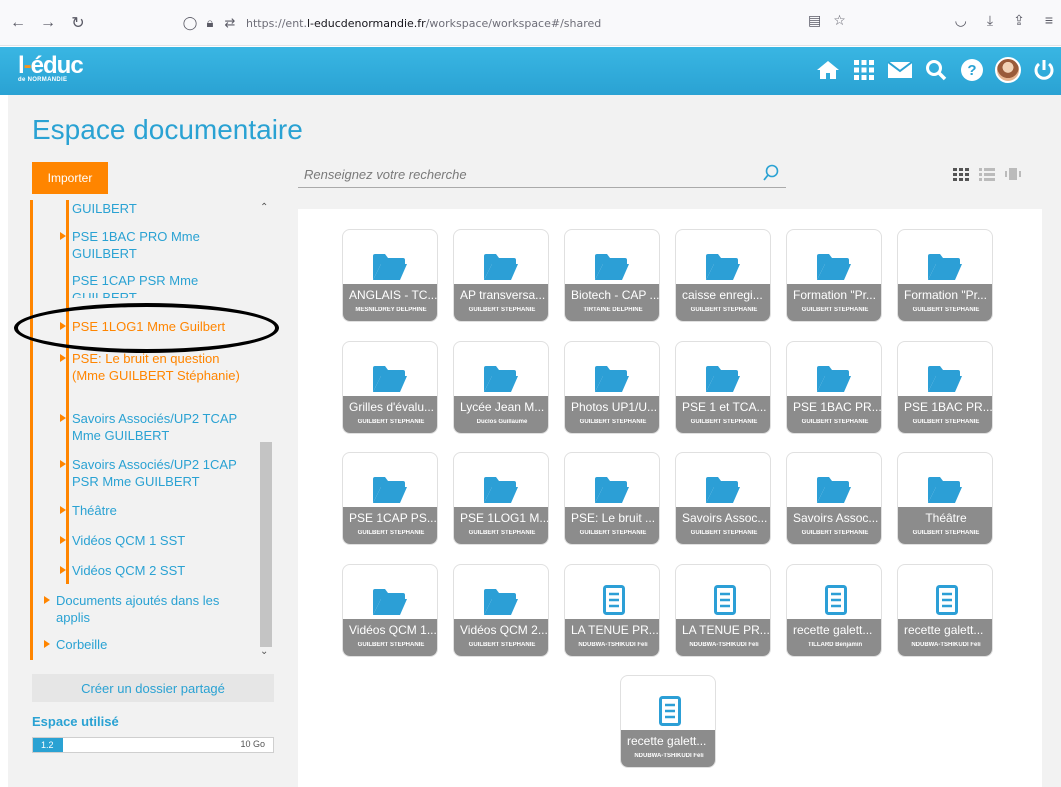 This screenshot has height=787, width=1061. What do you see at coordinates (152, 285) in the screenshot?
I see `sidebar-item-pse-1cap: PSE 1CAP PSR Mme GUILBERT` at bounding box center [152, 285].